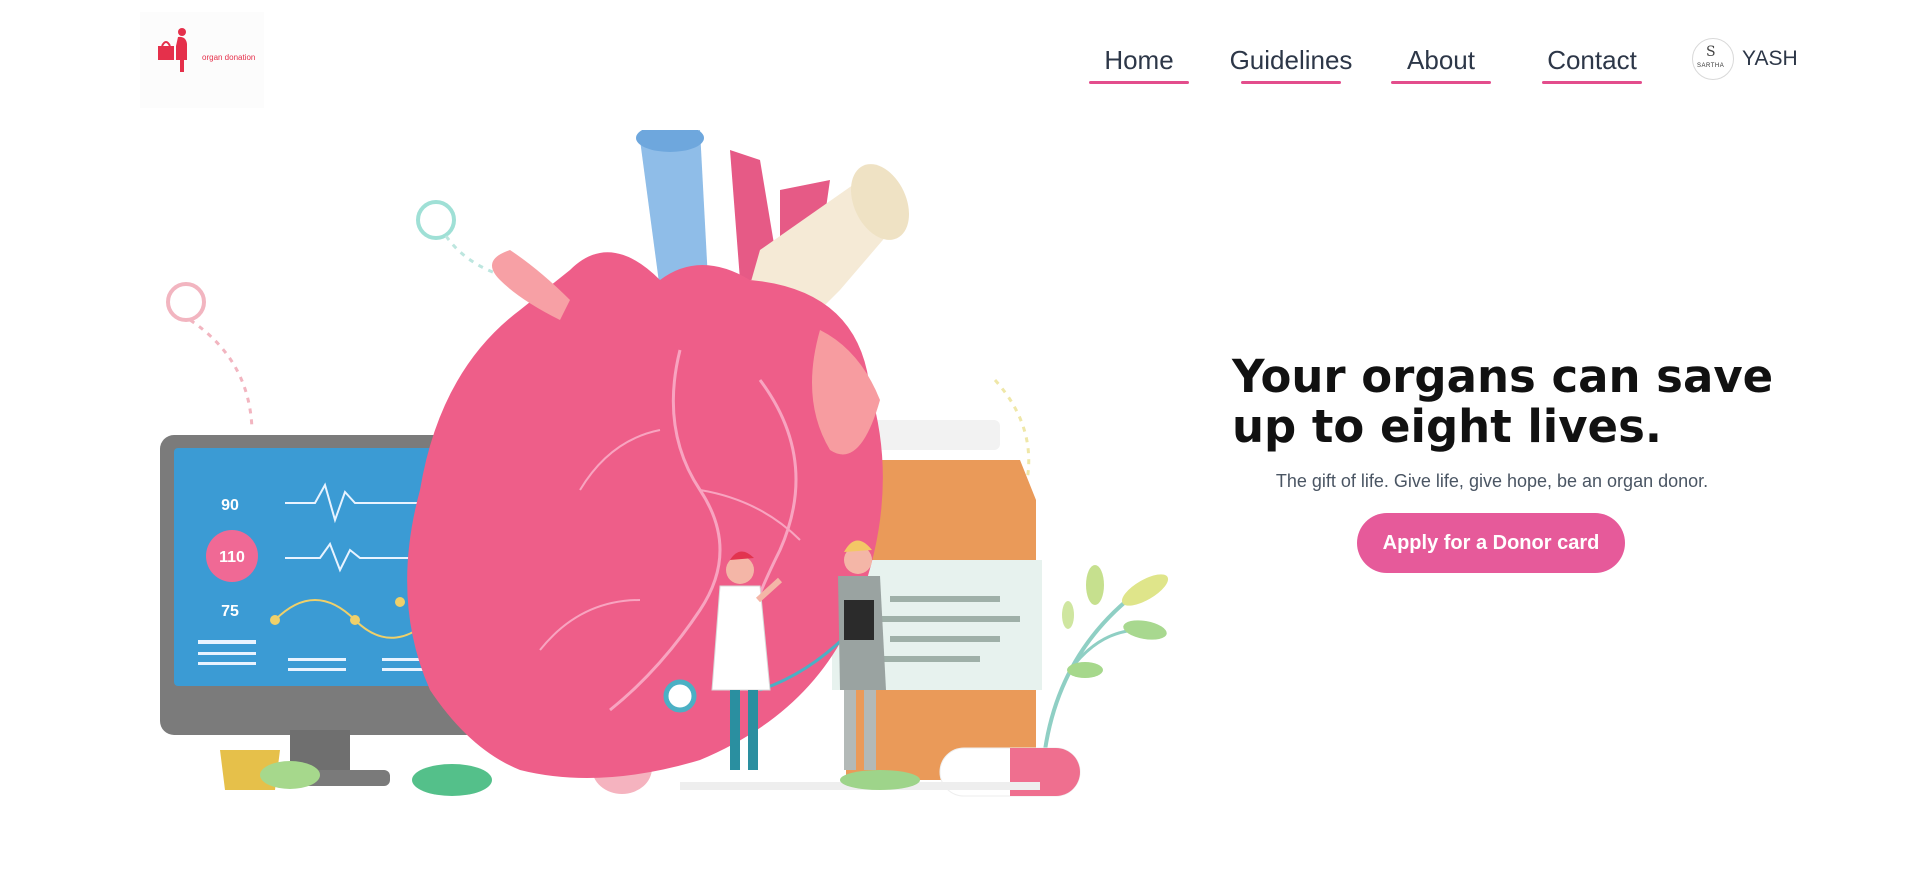 This screenshot has width=1920, height=877. What do you see at coordinates (230, 505) in the screenshot?
I see `monitor-reading-1: 90` at bounding box center [230, 505].